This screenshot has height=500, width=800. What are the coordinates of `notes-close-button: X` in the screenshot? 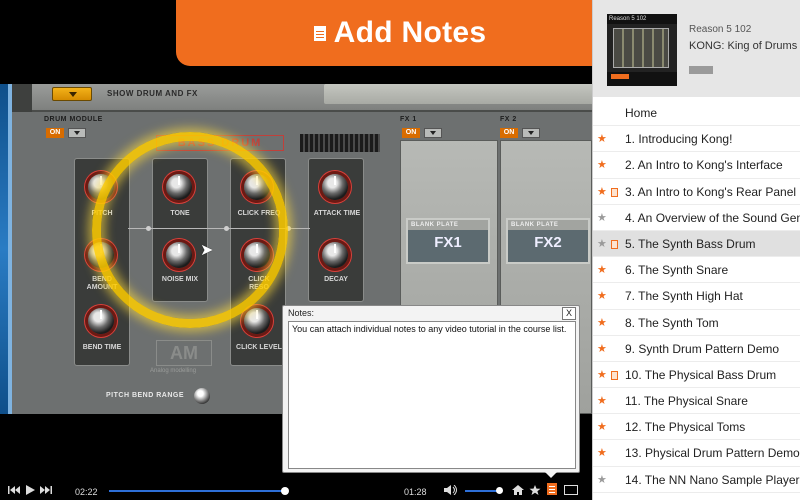 It's located at (569, 313).